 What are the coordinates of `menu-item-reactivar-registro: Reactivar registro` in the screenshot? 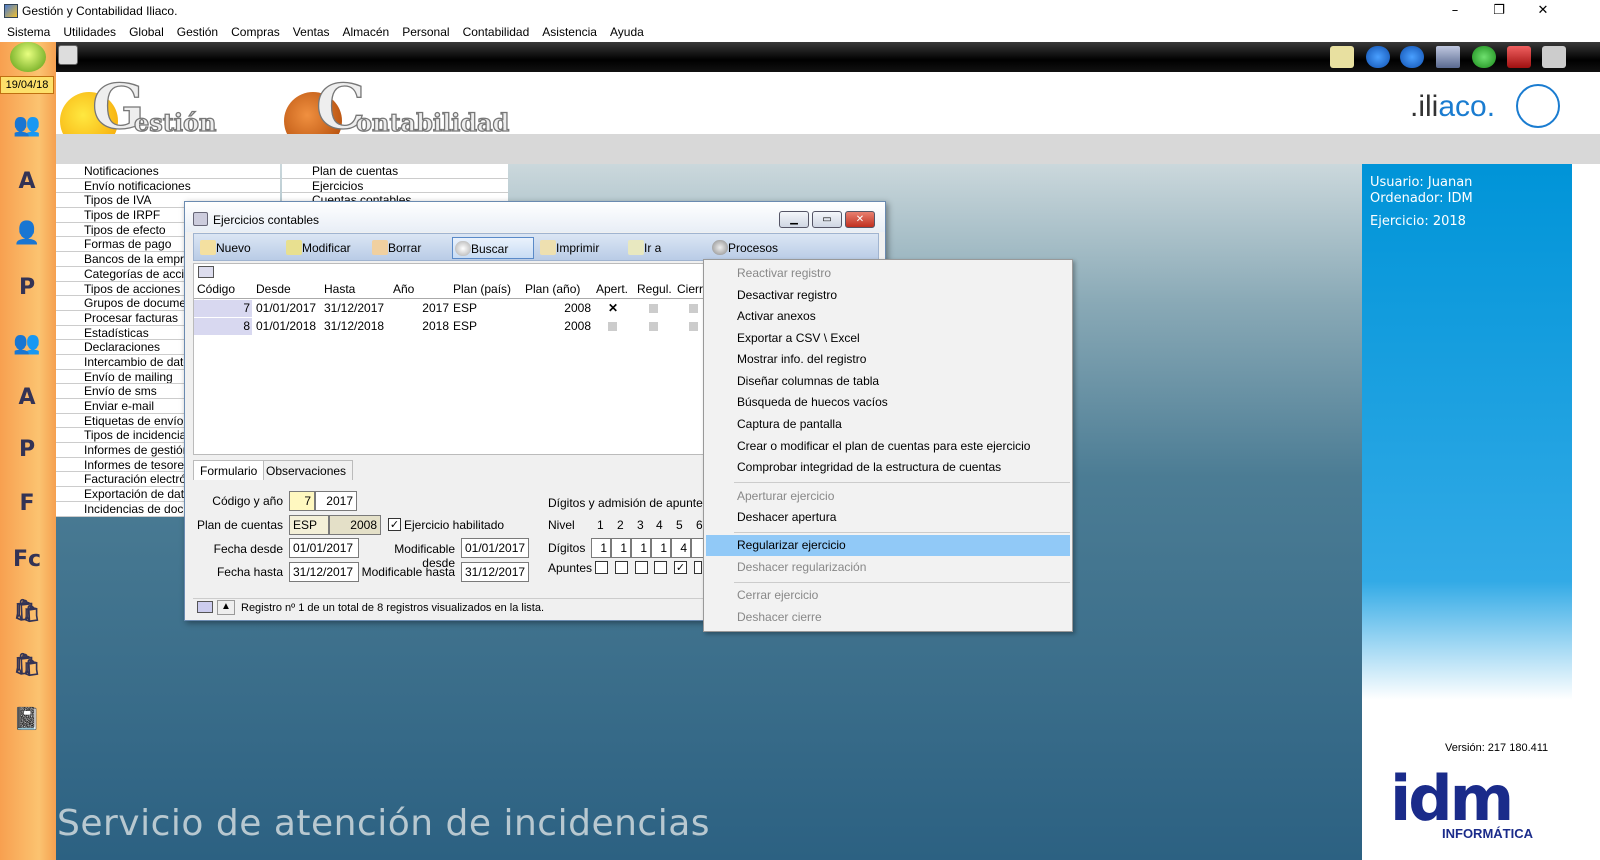 It's located at (888, 273).